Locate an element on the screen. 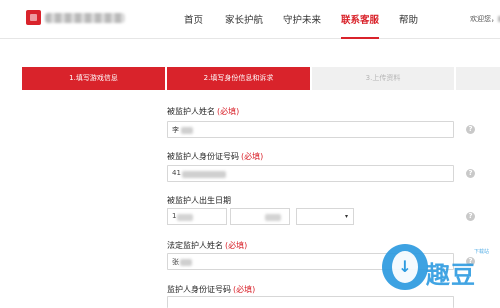 The height and width of the screenshot is (308, 500). step-2: 2.填写身份信息和诉求 is located at coordinates (238, 78).